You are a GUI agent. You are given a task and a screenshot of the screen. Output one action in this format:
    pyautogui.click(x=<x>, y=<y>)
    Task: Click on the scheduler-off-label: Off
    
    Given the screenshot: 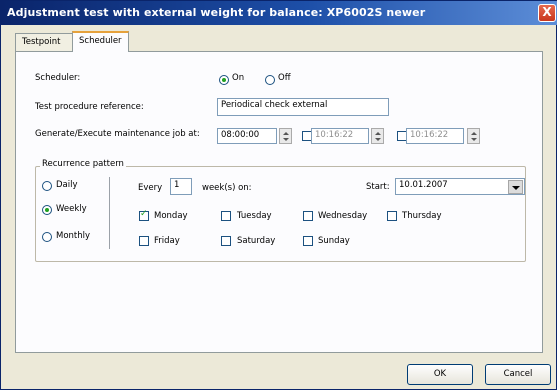 What is the action you would take?
    pyautogui.click(x=284, y=78)
    